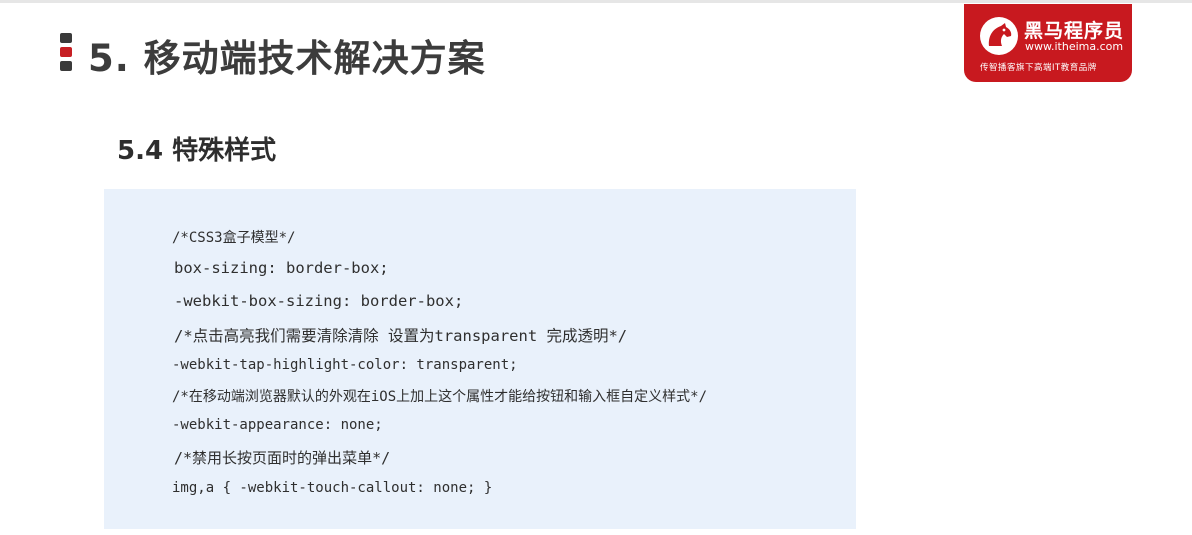  I want to click on top-divider, so click(596, 1).